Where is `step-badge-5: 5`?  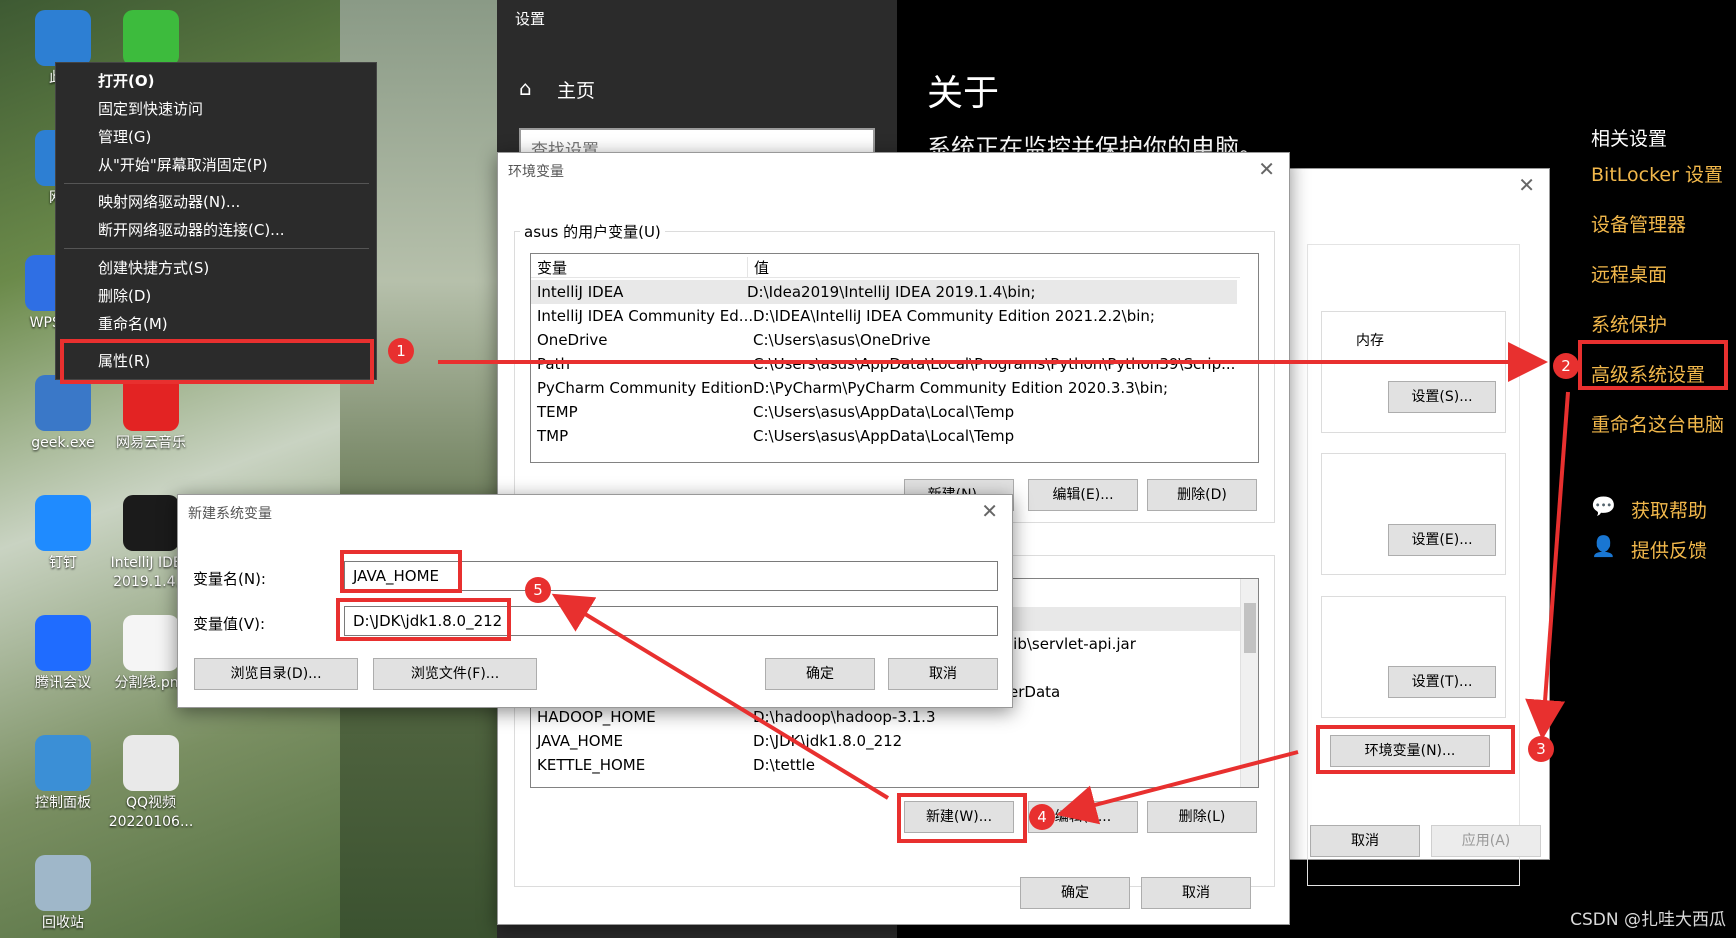
step-badge-5: 5 is located at coordinates (538, 590).